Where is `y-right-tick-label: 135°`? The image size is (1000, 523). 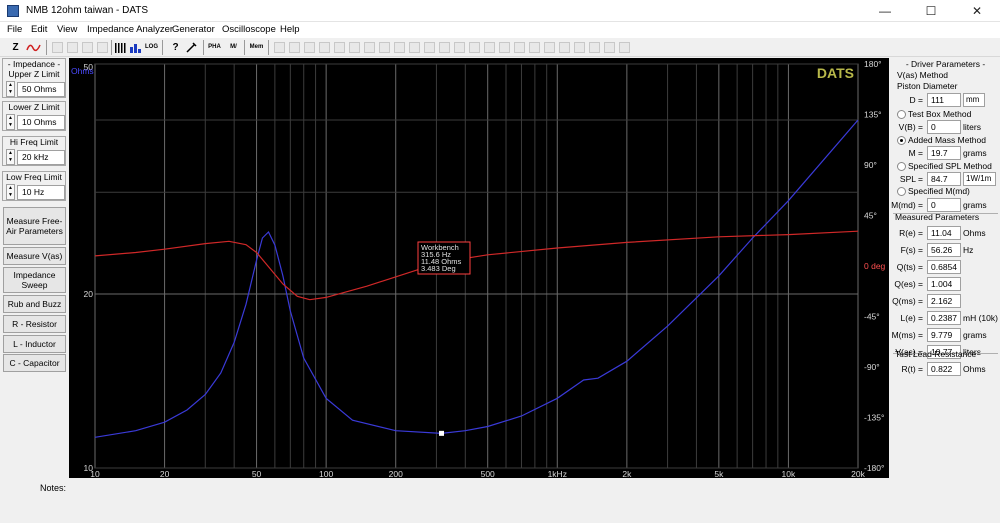
y-right-tick-label: 135° is located at coordinates (873, 115).